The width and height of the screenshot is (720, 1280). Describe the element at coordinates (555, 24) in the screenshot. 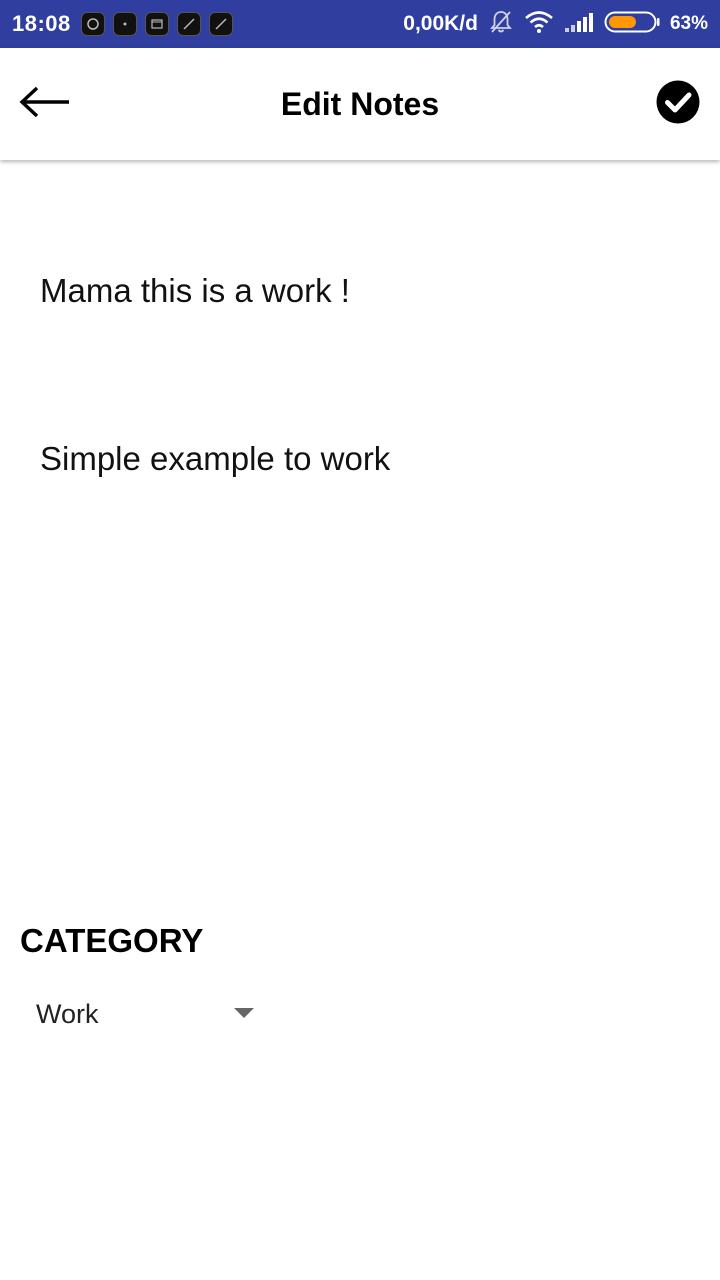

I see `status-right: 0,00K/d 63%` at that location.